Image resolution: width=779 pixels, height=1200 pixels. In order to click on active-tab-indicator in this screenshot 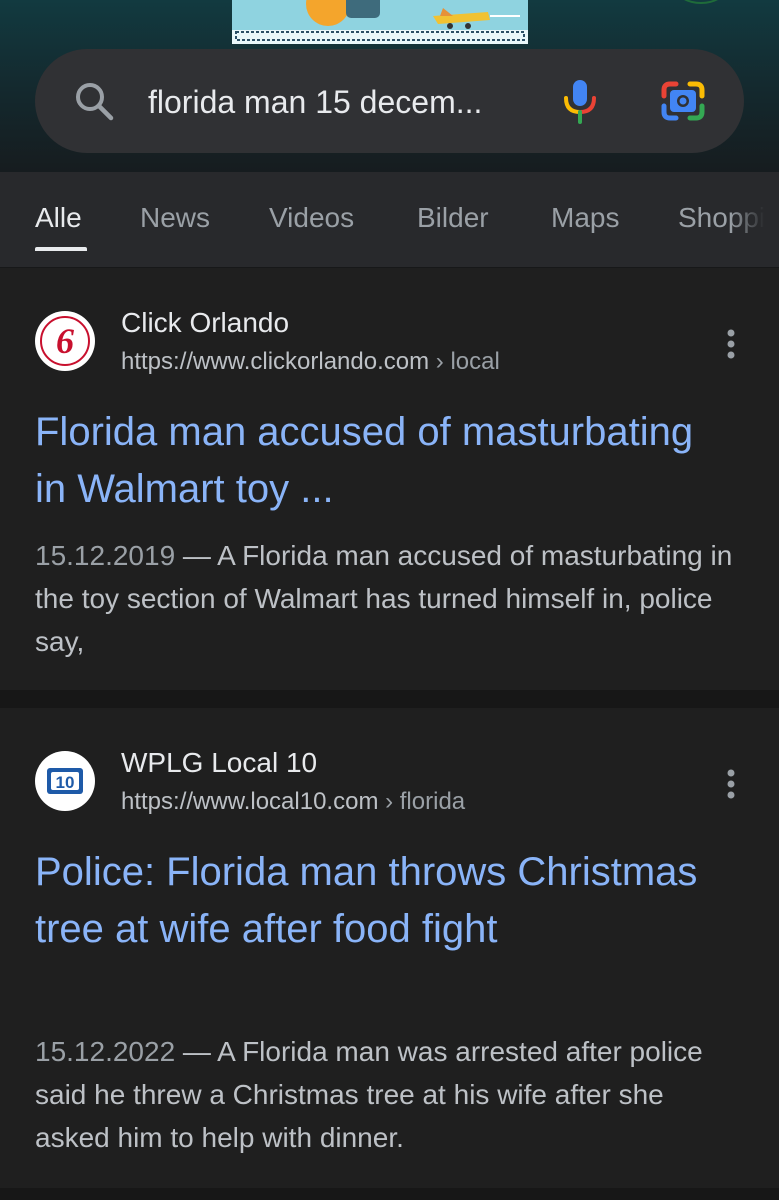, I will do `click(61, 249)`.